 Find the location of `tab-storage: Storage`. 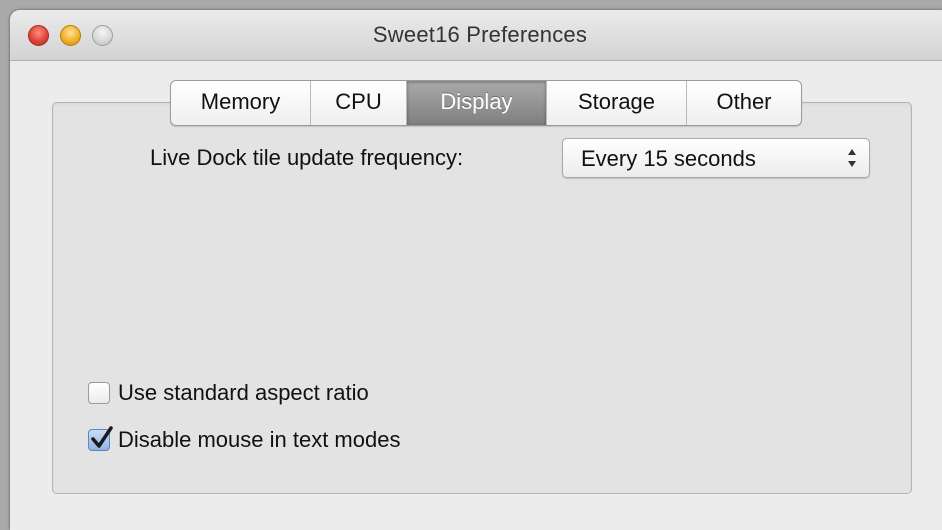

tab-storage: Storage is located at coordinates (617, 103).